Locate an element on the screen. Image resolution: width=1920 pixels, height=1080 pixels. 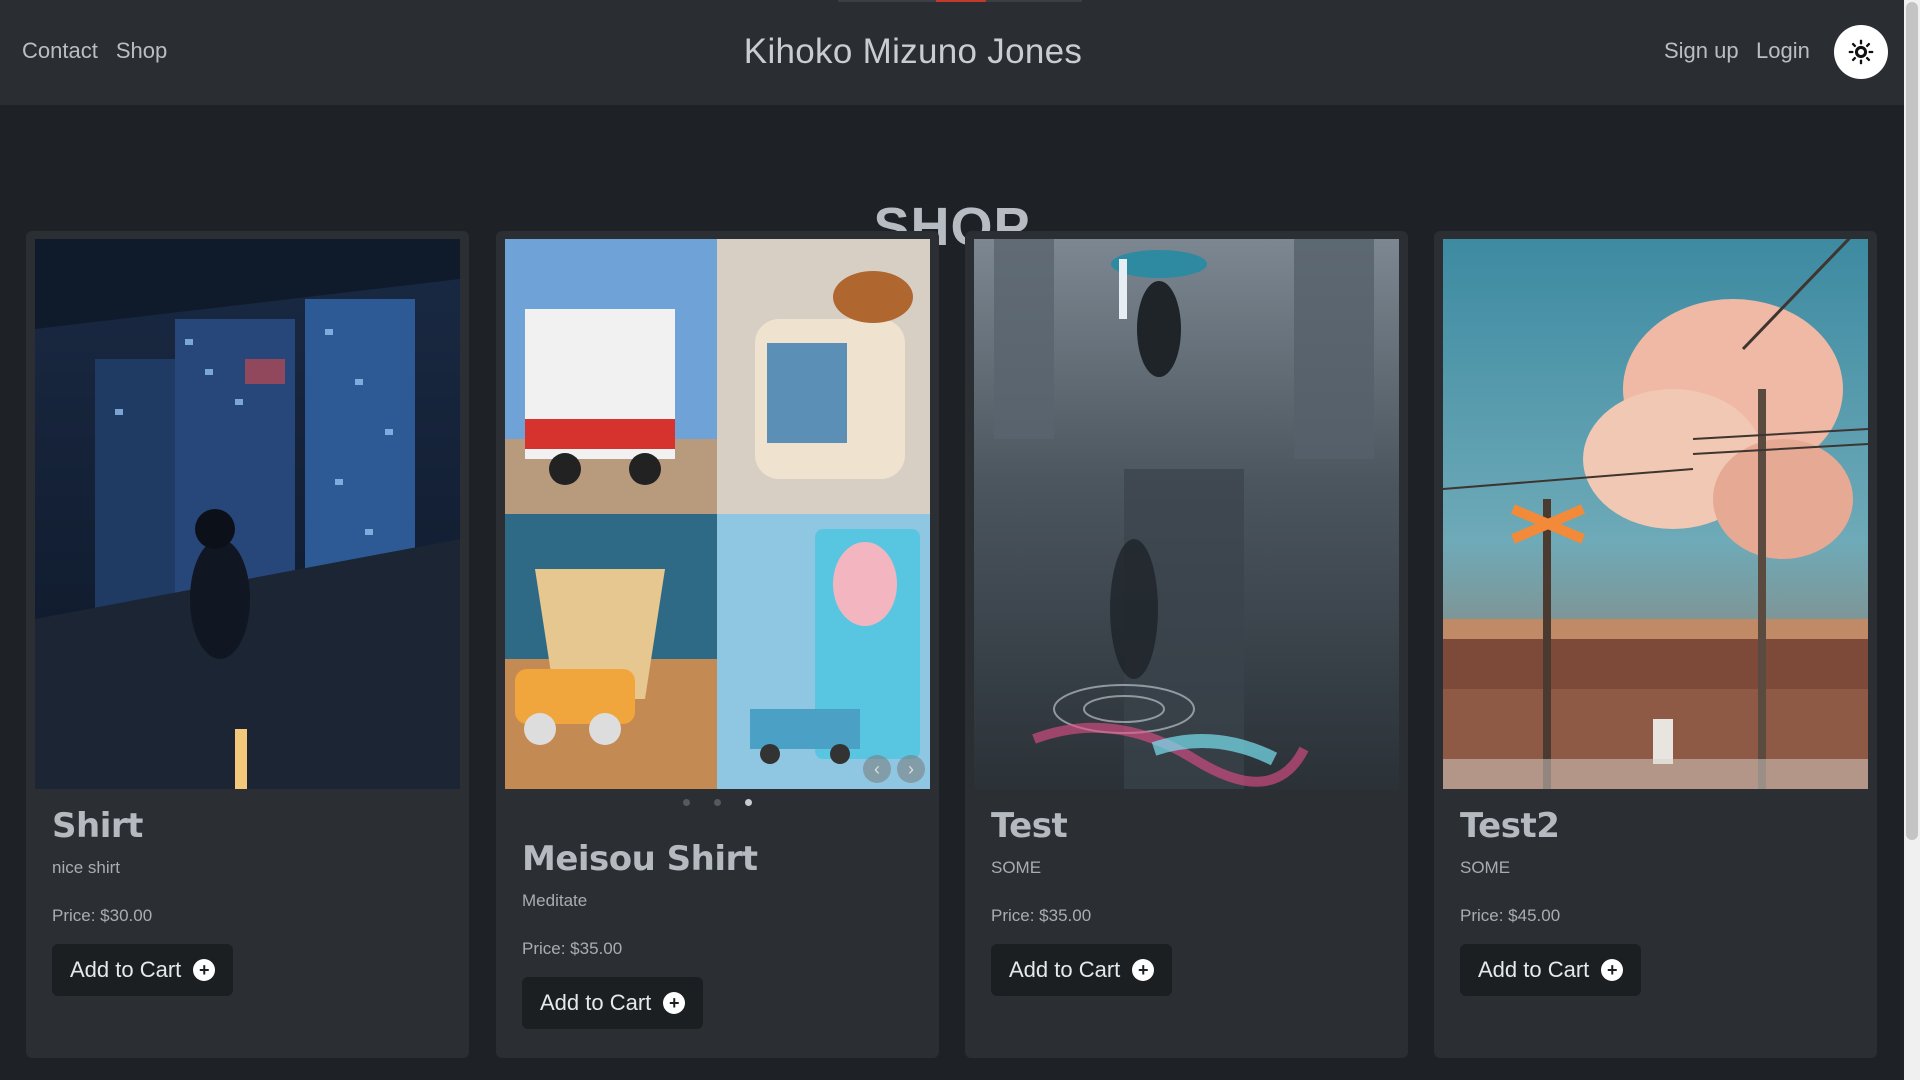
product-carousel: ‹ › is located at coordinates (717, 514).